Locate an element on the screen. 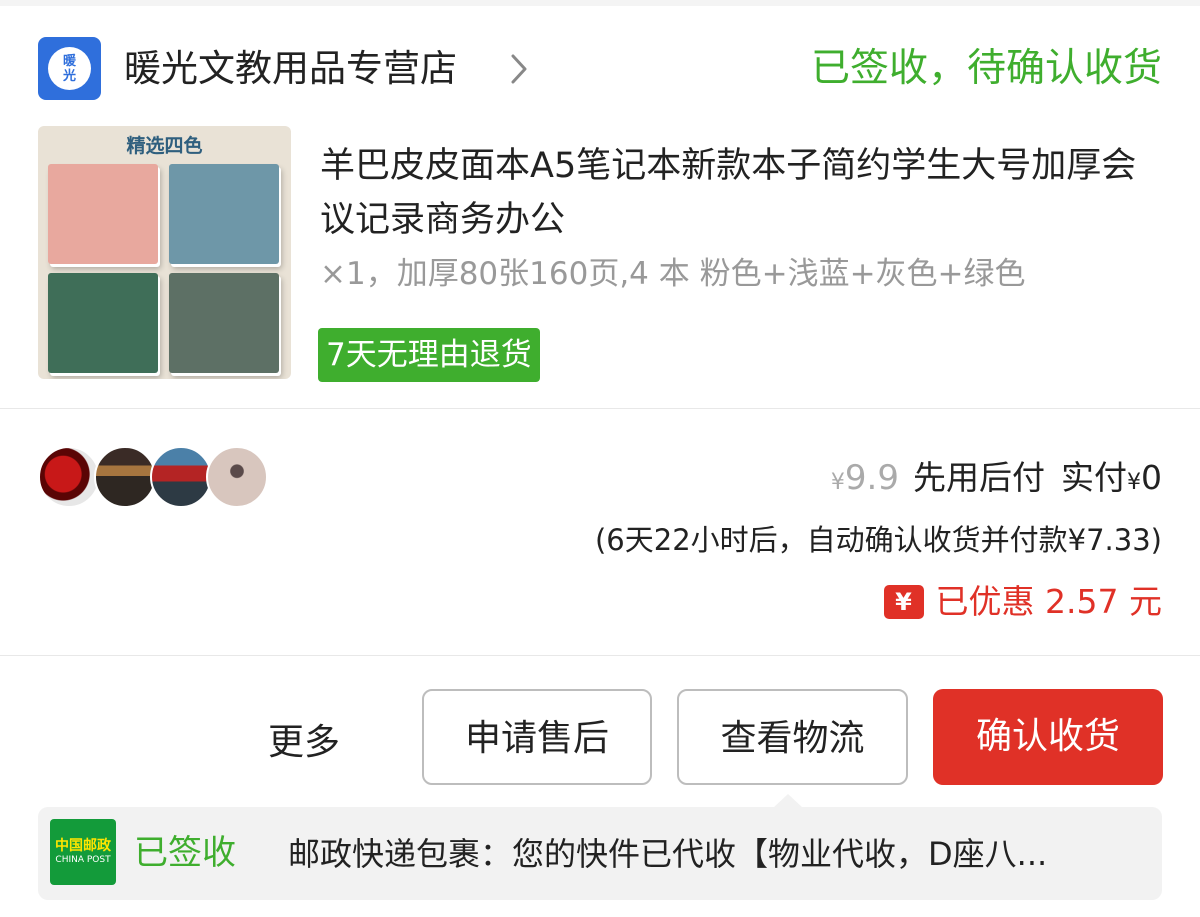 The height and width of the screenshot is (917, 1200). avatar-storefront is located at coordinates (181, 477).